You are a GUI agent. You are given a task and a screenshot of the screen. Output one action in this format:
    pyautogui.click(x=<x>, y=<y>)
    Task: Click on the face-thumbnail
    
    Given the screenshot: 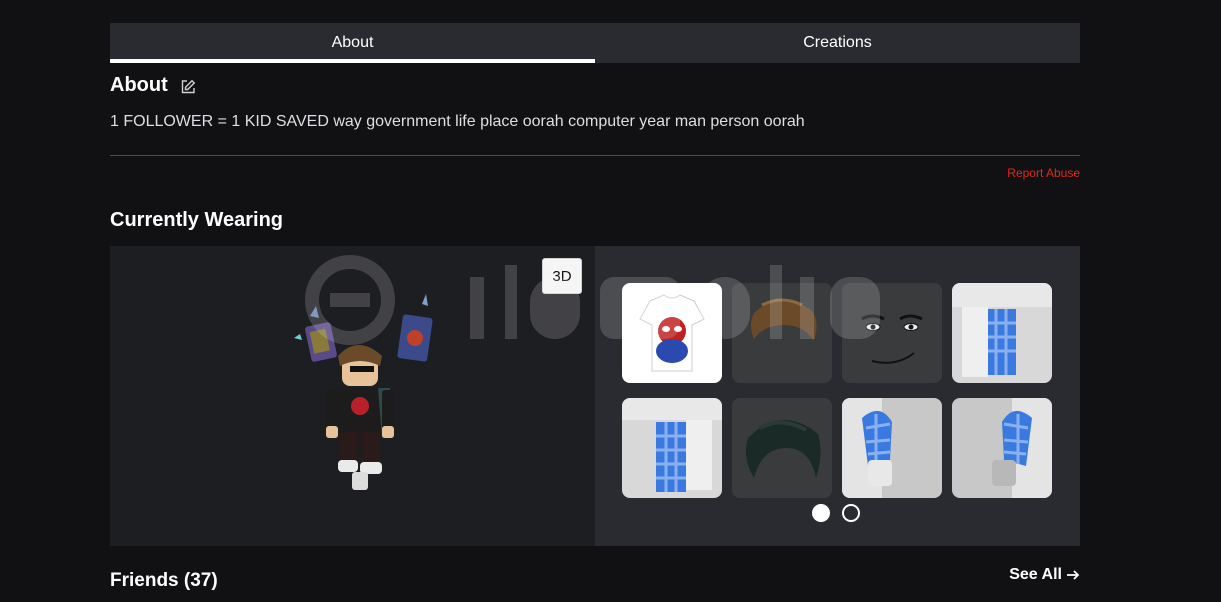 What is the action you would take?
    pyautogui.click(x=892, y=333)
    